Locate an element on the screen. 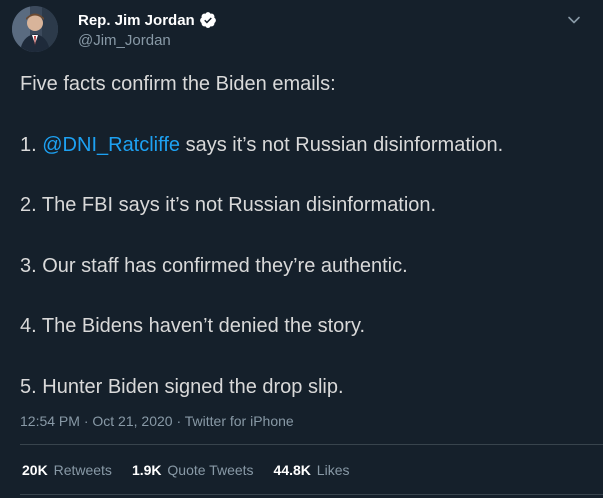  tweet-header: Rep. Jim Jordan @Jim_Jordan is located at coordinates (302, 29).